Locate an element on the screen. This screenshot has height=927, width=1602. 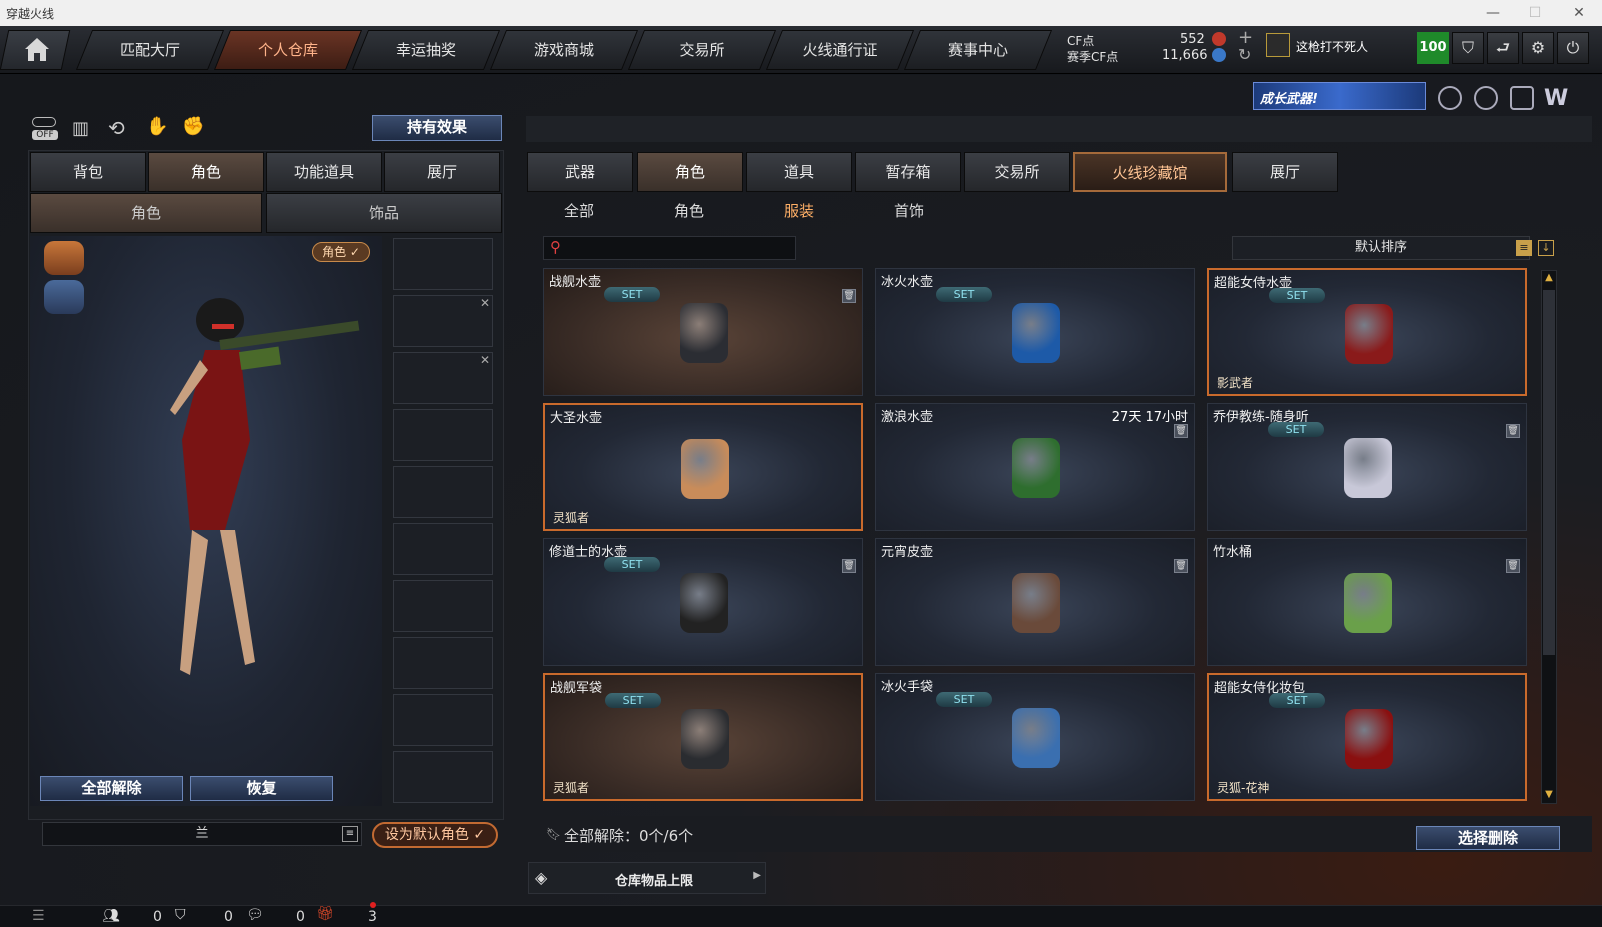
friends-icon: 👥︎ is located at coordinates (111, 916).